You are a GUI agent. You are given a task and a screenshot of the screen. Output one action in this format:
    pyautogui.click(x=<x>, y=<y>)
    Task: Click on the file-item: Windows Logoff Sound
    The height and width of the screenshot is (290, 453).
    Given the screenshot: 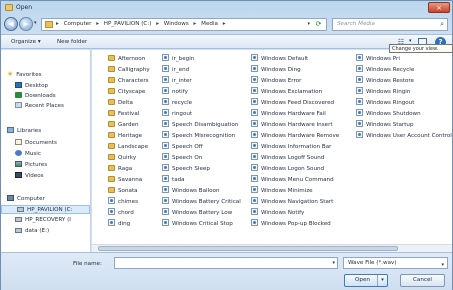 What is the action you would take?
    pyautogui.click(x=295, y=158)
    